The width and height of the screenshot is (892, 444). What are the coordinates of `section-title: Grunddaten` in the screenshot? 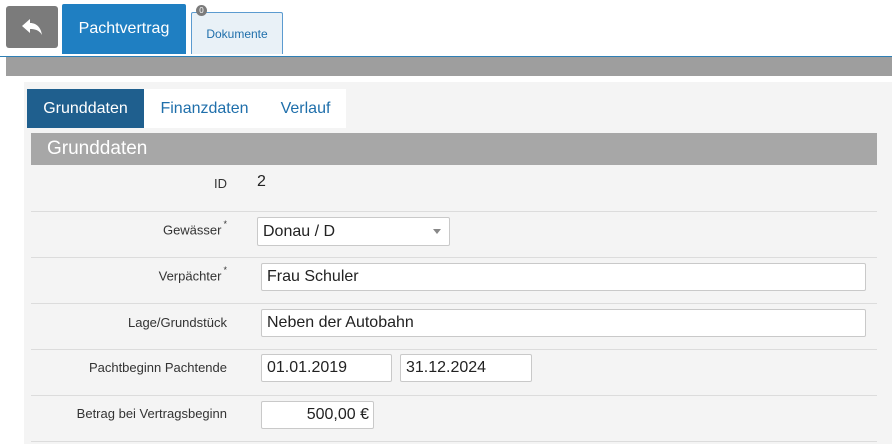 It's located at (454, 149).